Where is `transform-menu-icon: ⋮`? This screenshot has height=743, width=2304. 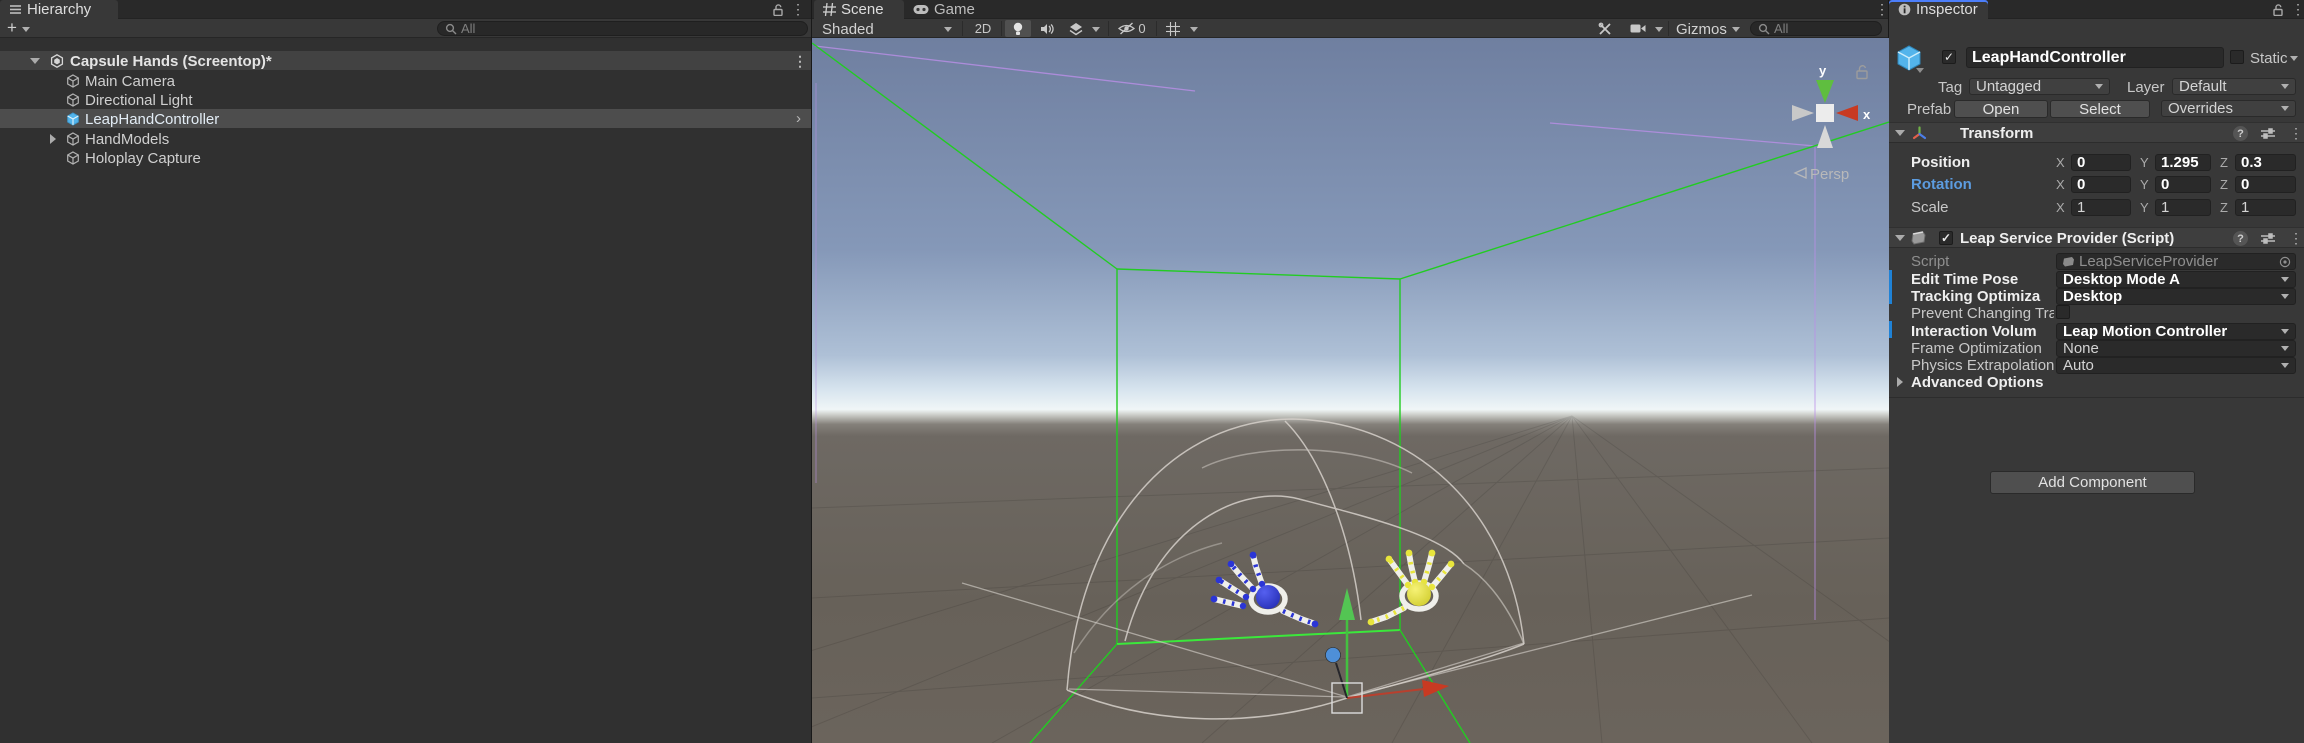
transform-menu-icon: ⋮ is located at coordinates (2296, 133).